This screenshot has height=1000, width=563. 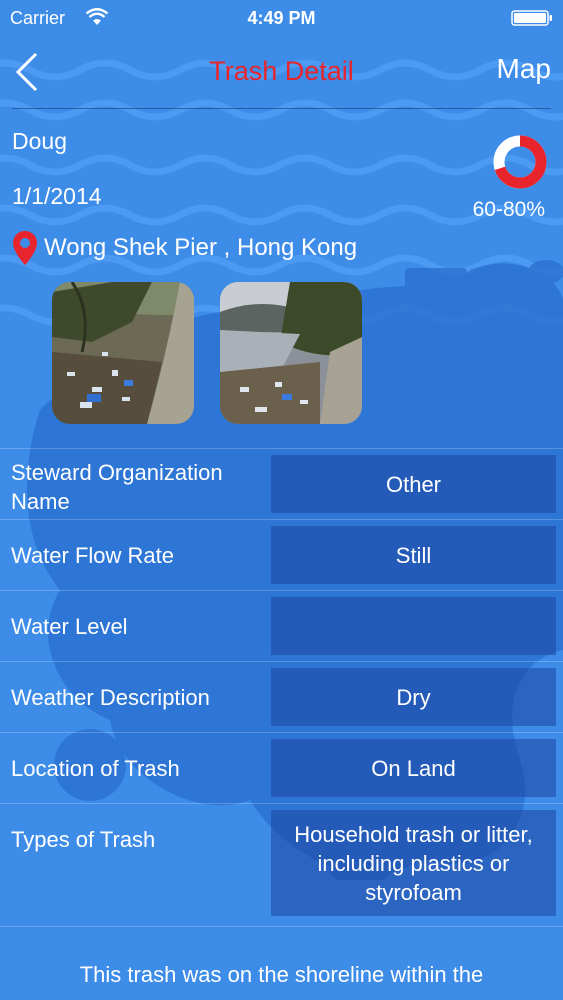 I want to click on detail-row-weather-description: Weather Description Dry, so click(x=281, y=696).